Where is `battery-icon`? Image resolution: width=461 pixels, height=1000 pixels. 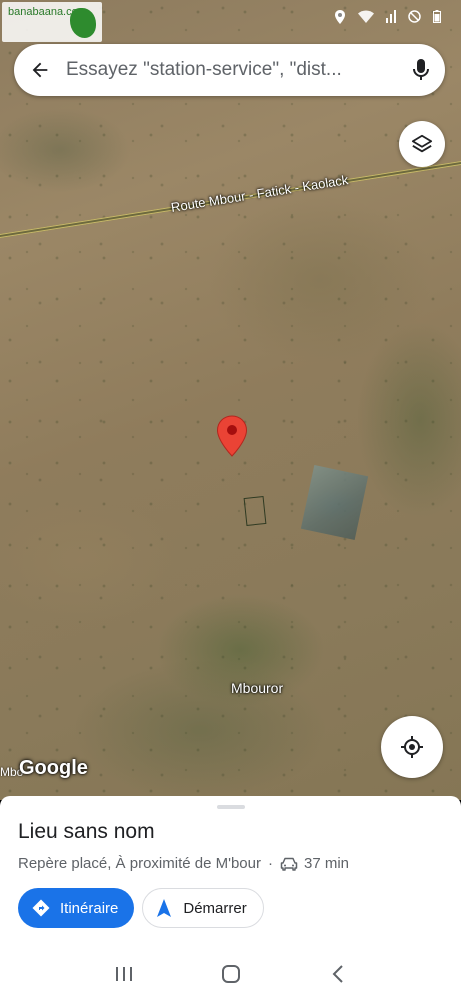 battery-icon is located at coordinates (437, 16).